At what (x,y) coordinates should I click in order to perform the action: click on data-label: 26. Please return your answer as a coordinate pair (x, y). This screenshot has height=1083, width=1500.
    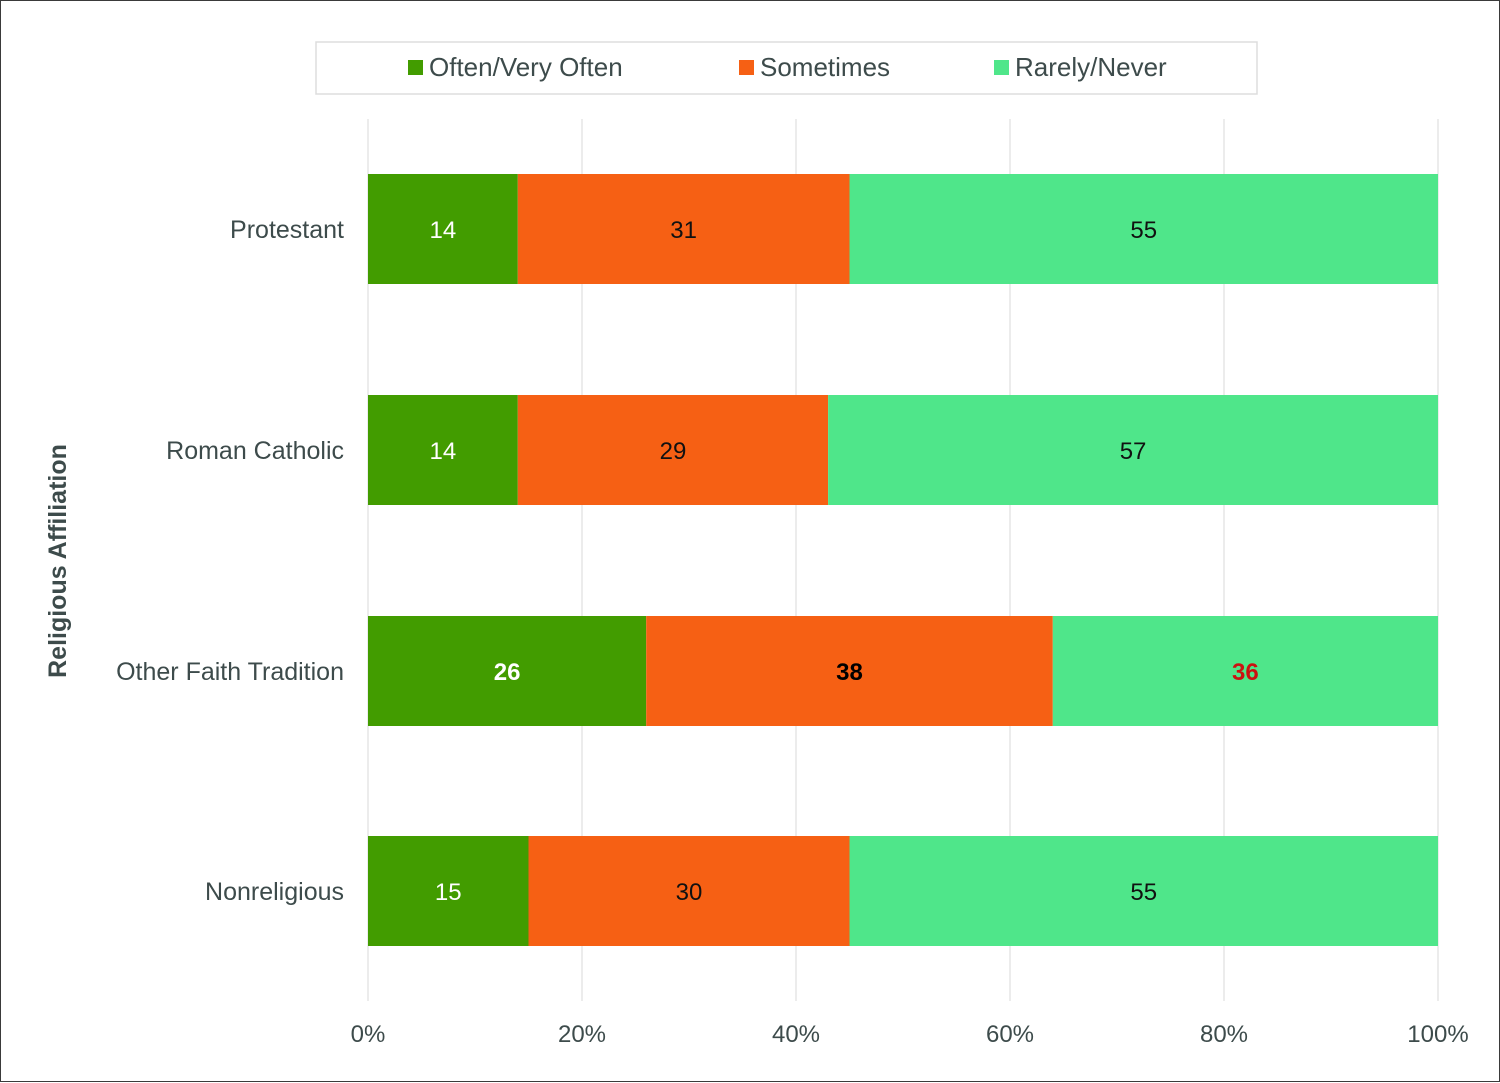
    Looking at the image, I should click on (507, 672).